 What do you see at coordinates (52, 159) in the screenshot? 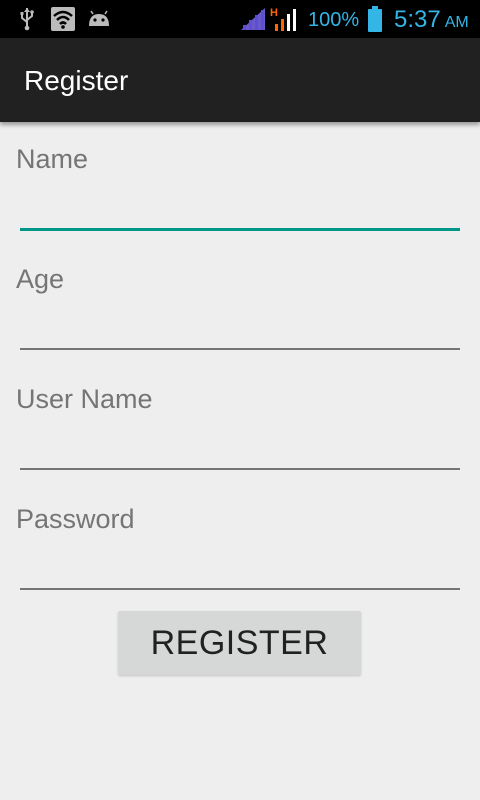
I see `name-label: Name` at bounding box center [52, 159].